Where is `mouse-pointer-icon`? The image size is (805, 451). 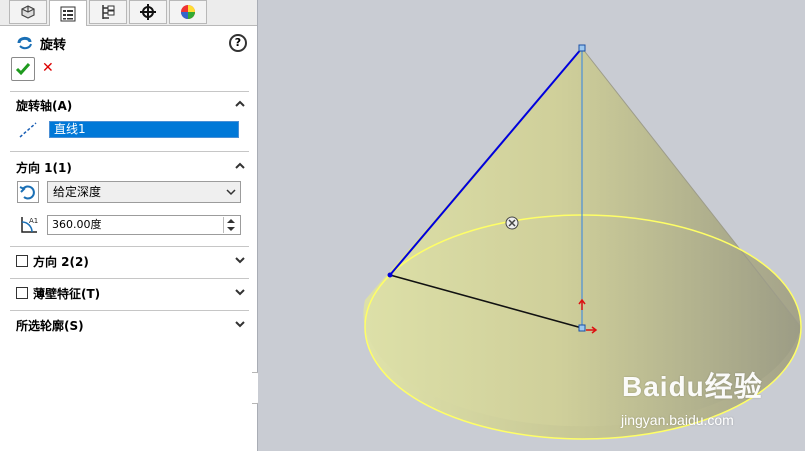
mouse-pointer-icon is located at coordinates (512, 223).